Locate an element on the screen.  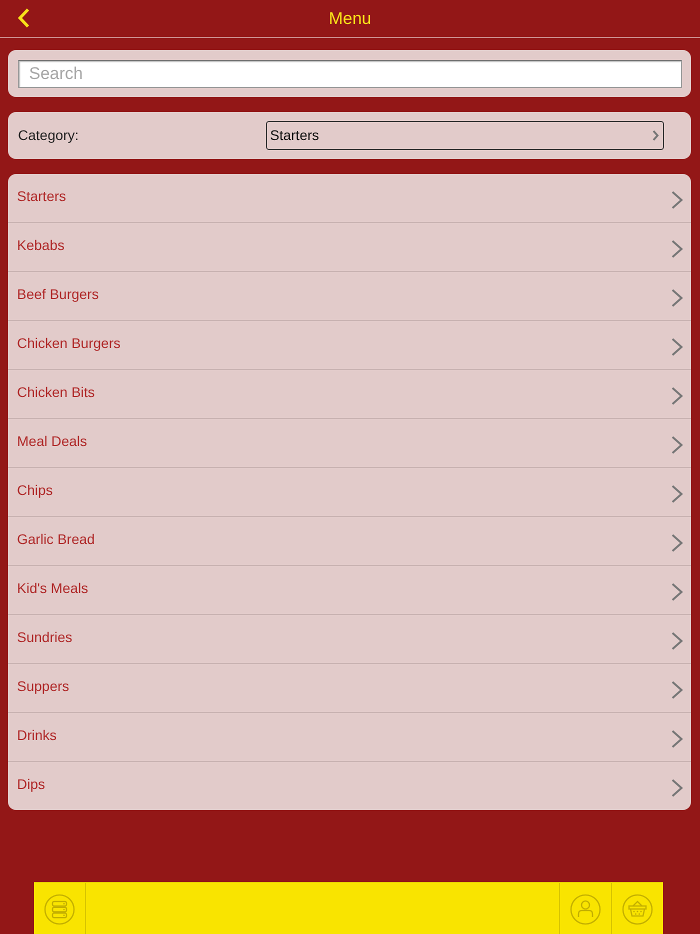
stack-icon is located at coordinates (59, 909).